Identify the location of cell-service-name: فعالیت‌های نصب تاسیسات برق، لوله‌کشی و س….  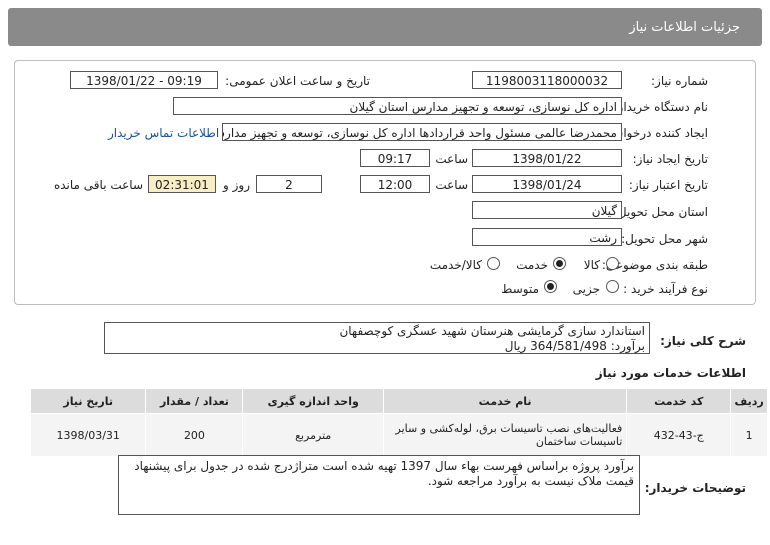
(505, 435).